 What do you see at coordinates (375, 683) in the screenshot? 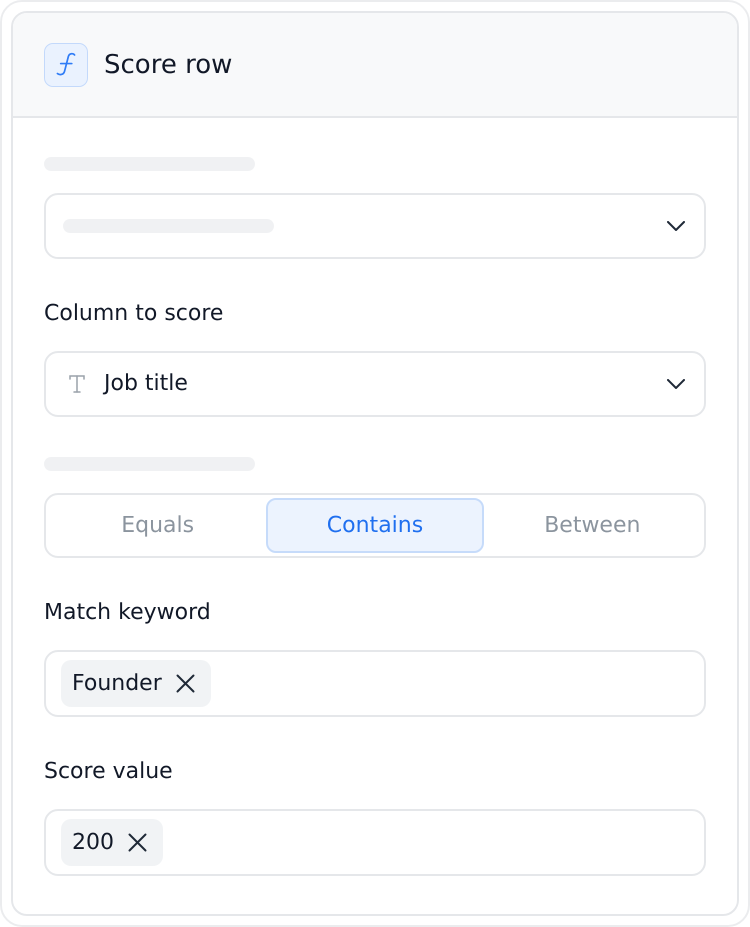
I see `tag-input-field: Founder` at bounding box center [375, 683].